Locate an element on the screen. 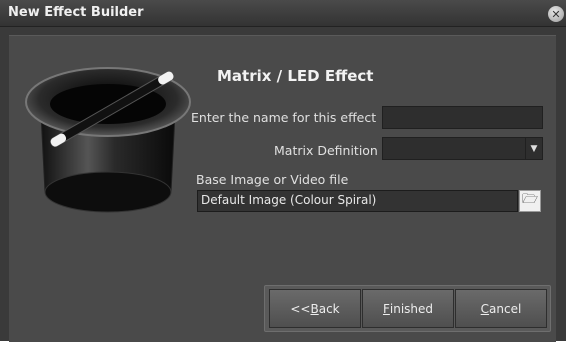 Image resolution: width=566 pixels, height=342 pixels. close-icon: ✕ is located at coordinates (556, 14).